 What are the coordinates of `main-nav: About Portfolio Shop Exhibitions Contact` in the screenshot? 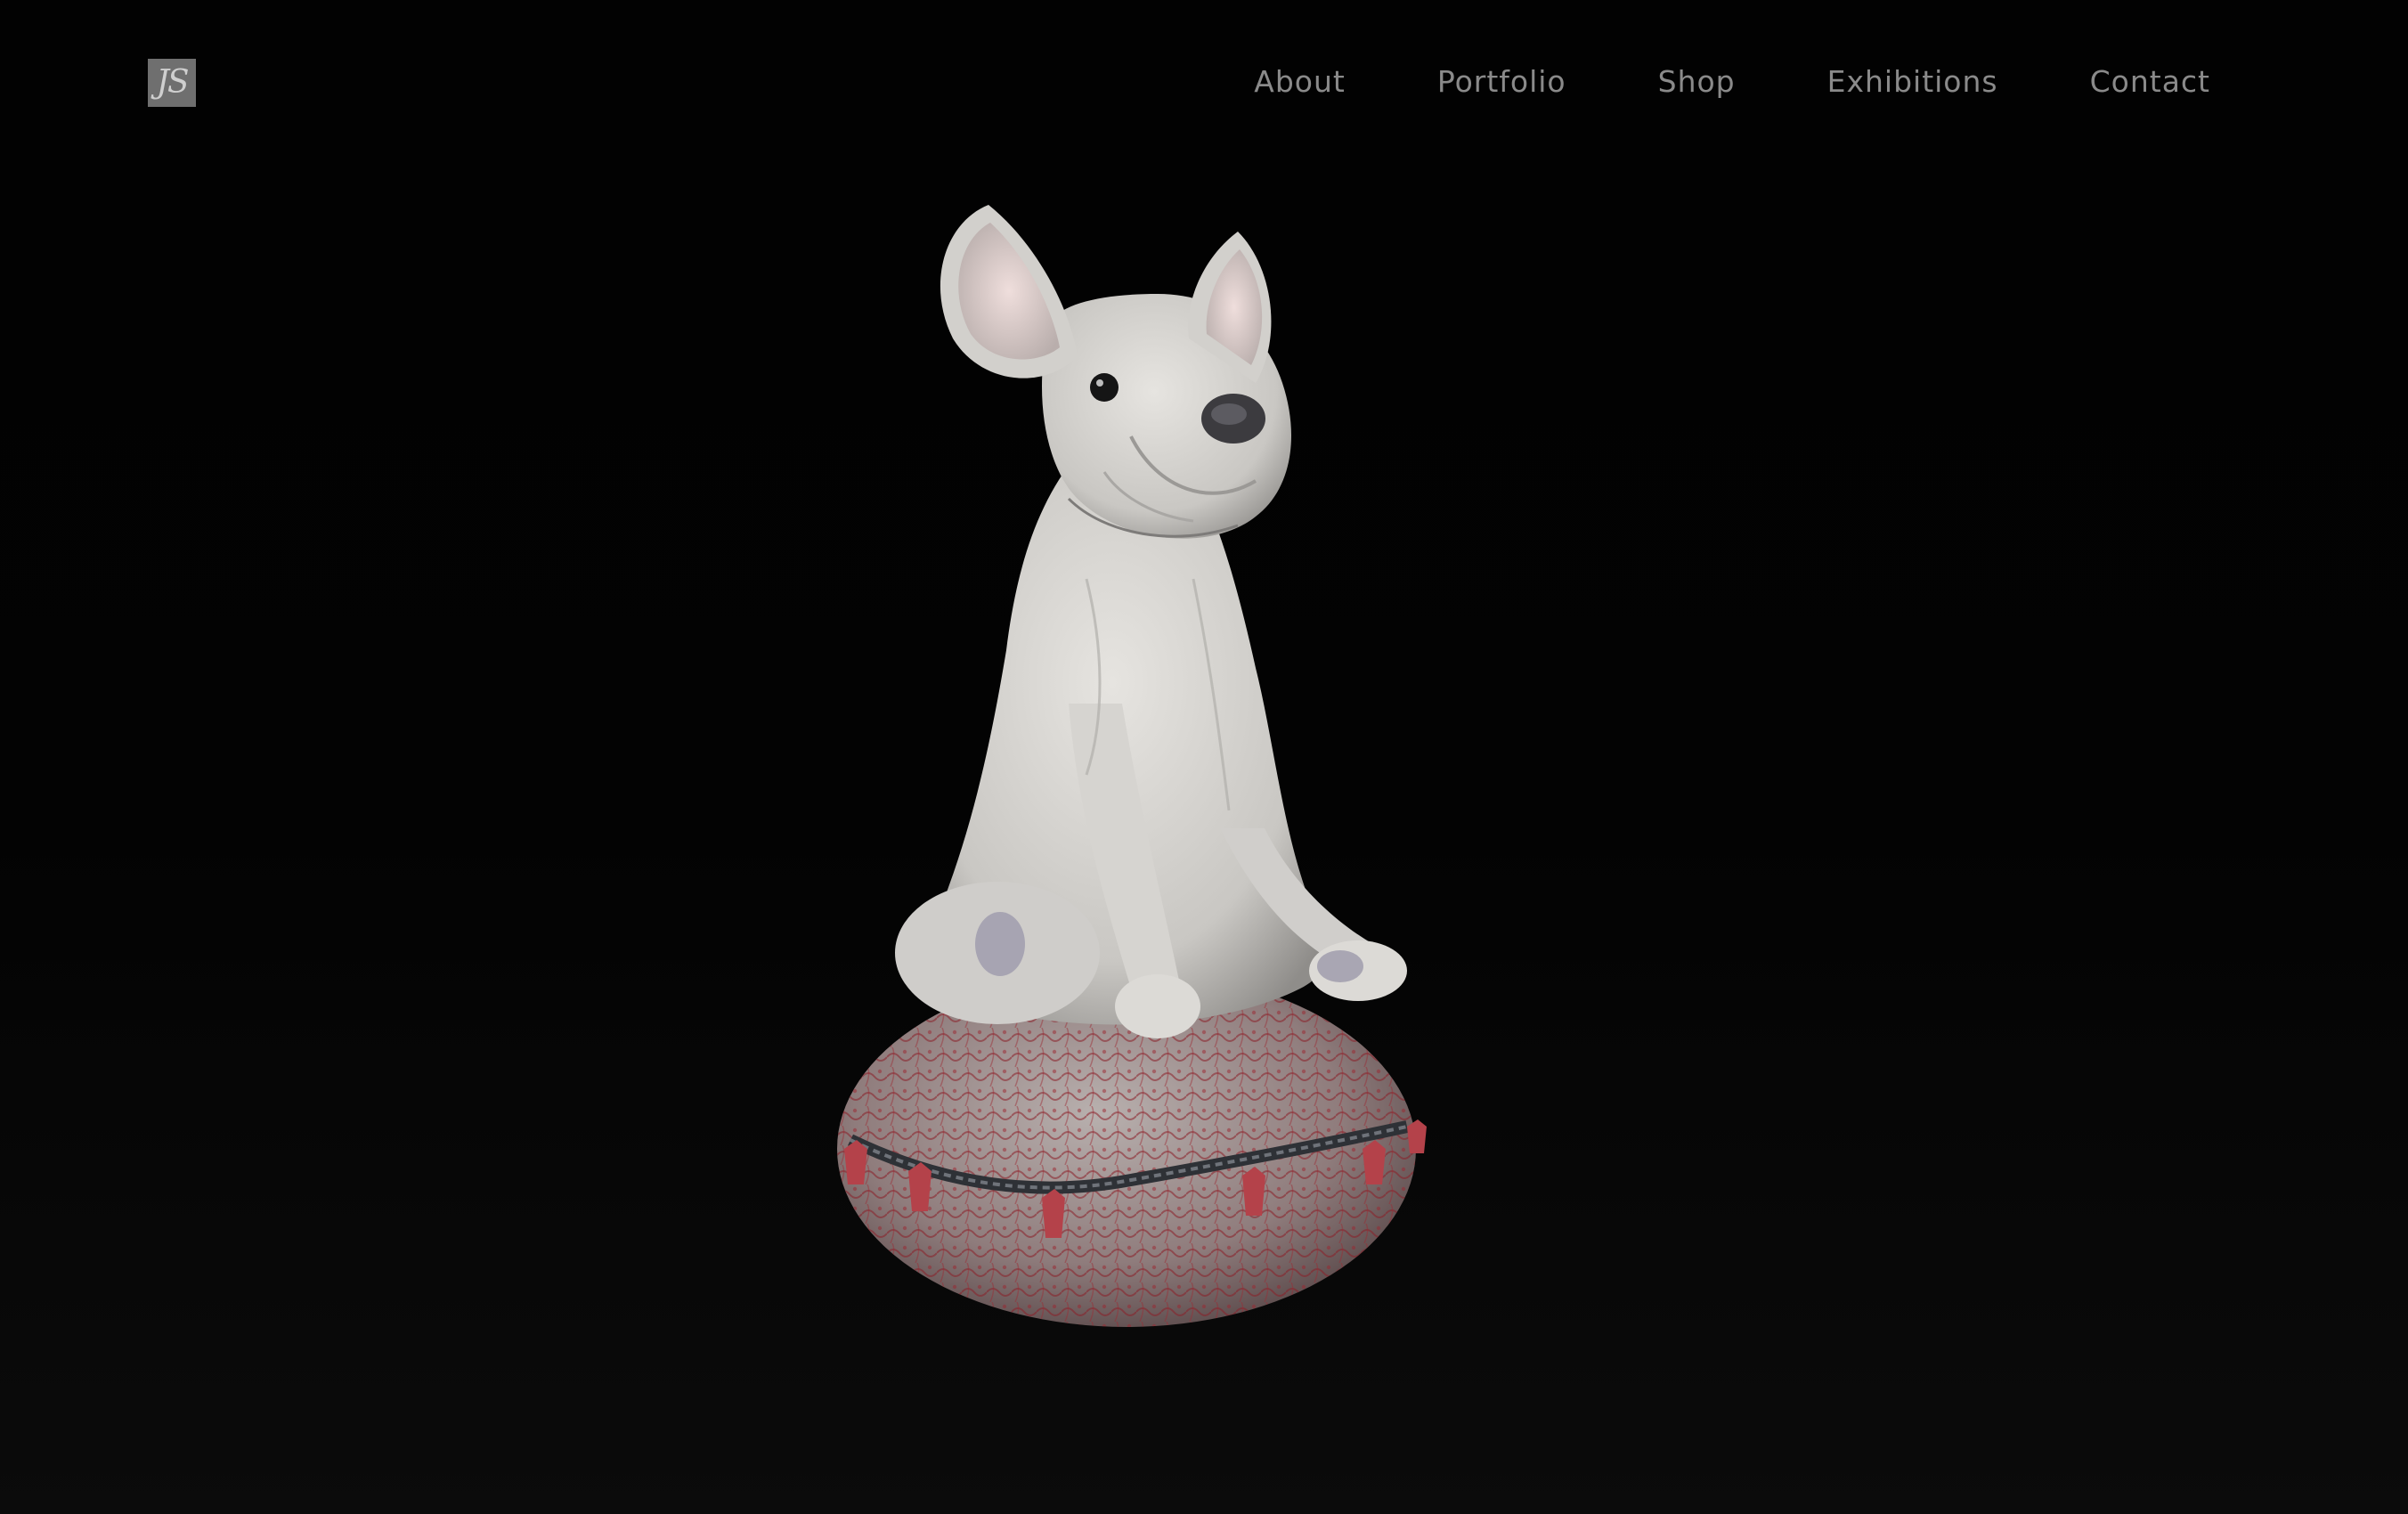 It's located at (1686, 81).